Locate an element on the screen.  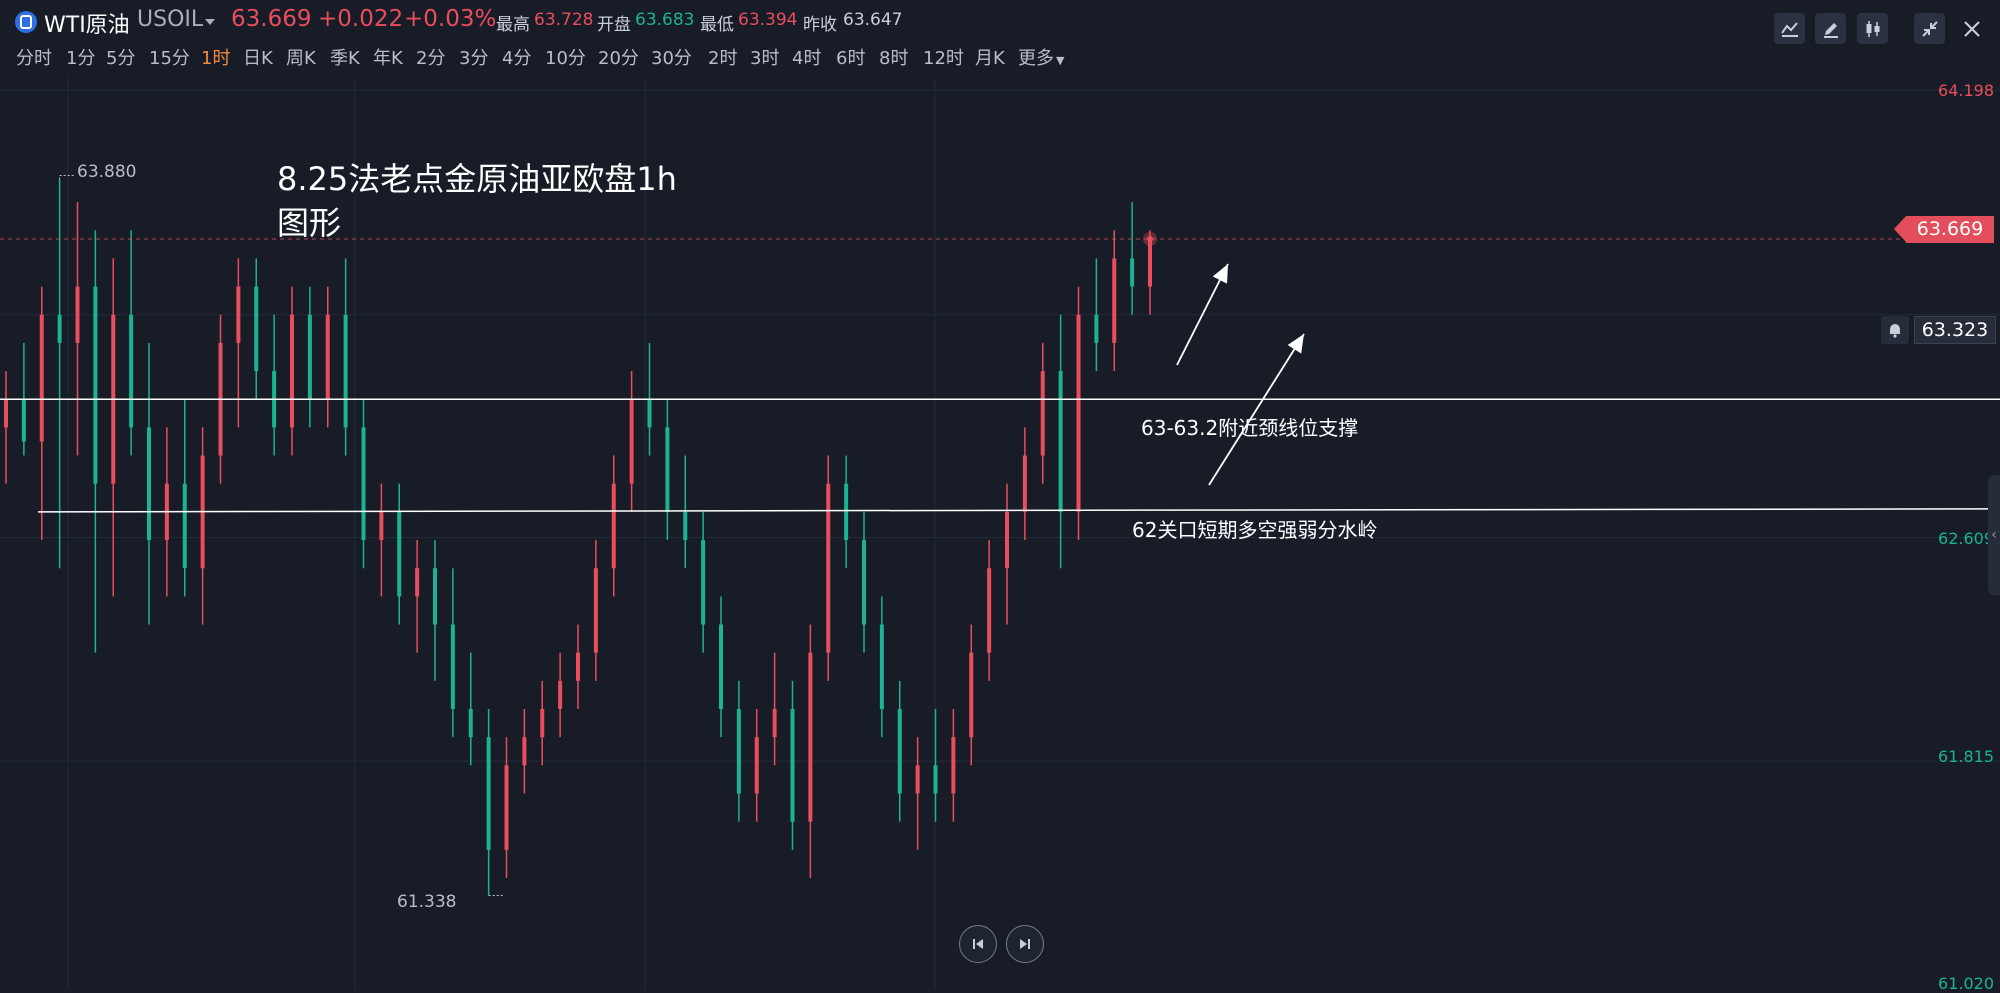
tab-30m: 30分 is located at coordinates (671, 57).